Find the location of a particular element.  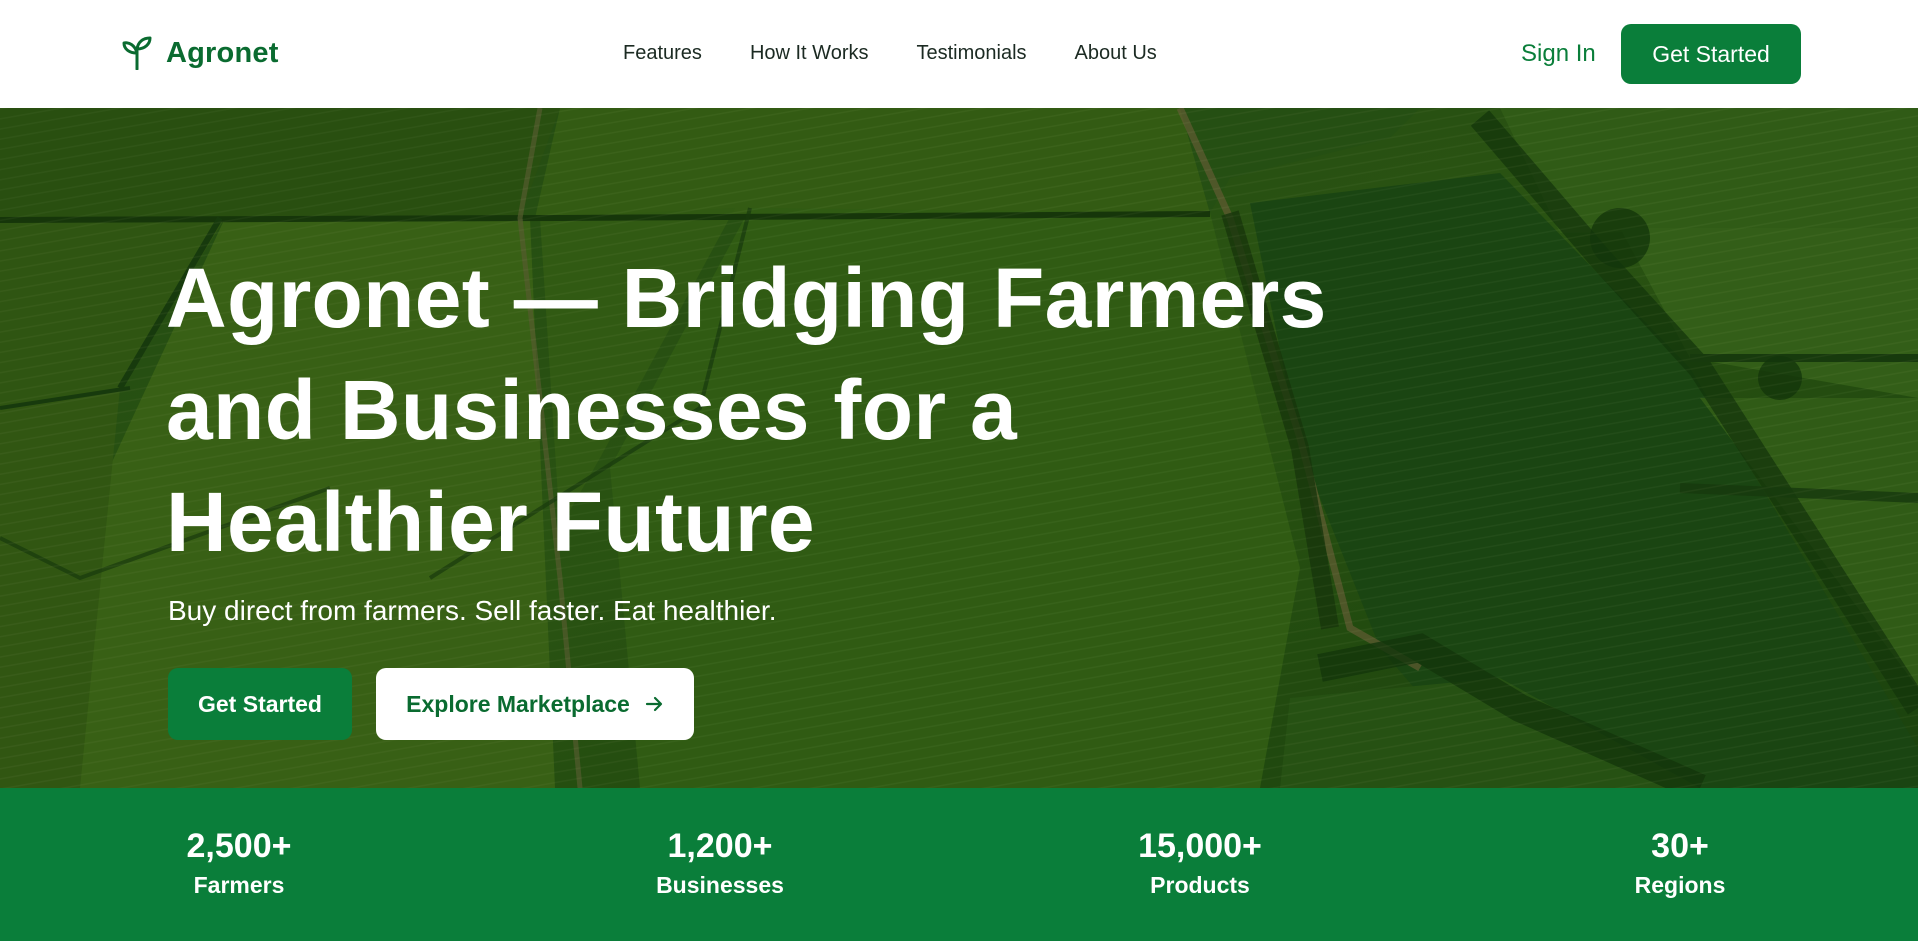

stat-regions: 30+ Regions is located at coordinates (1680, 864).